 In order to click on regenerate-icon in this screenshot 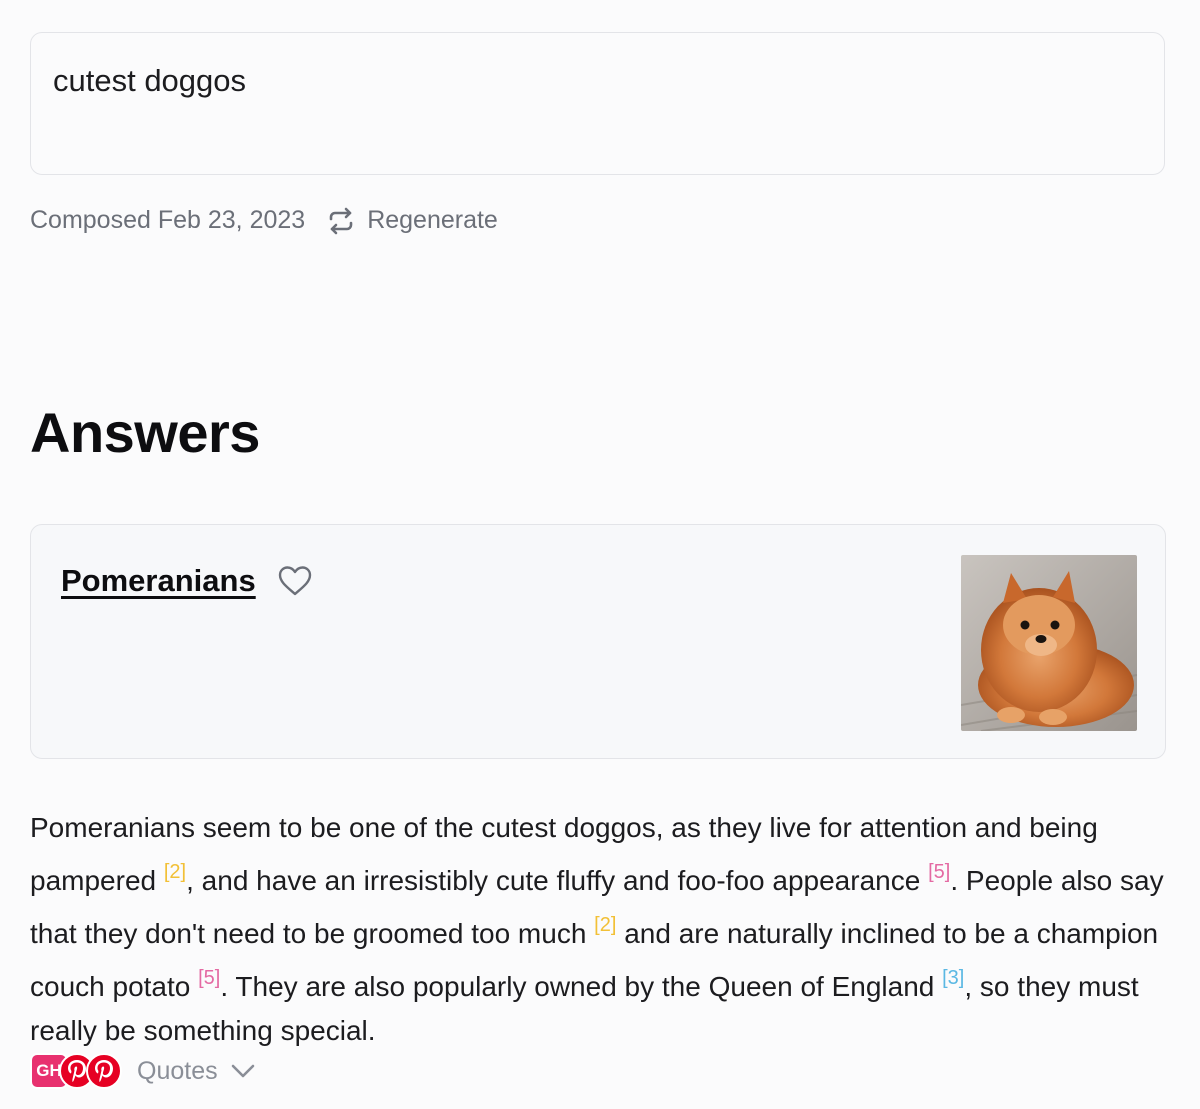, I will do `click(341, 220)`.